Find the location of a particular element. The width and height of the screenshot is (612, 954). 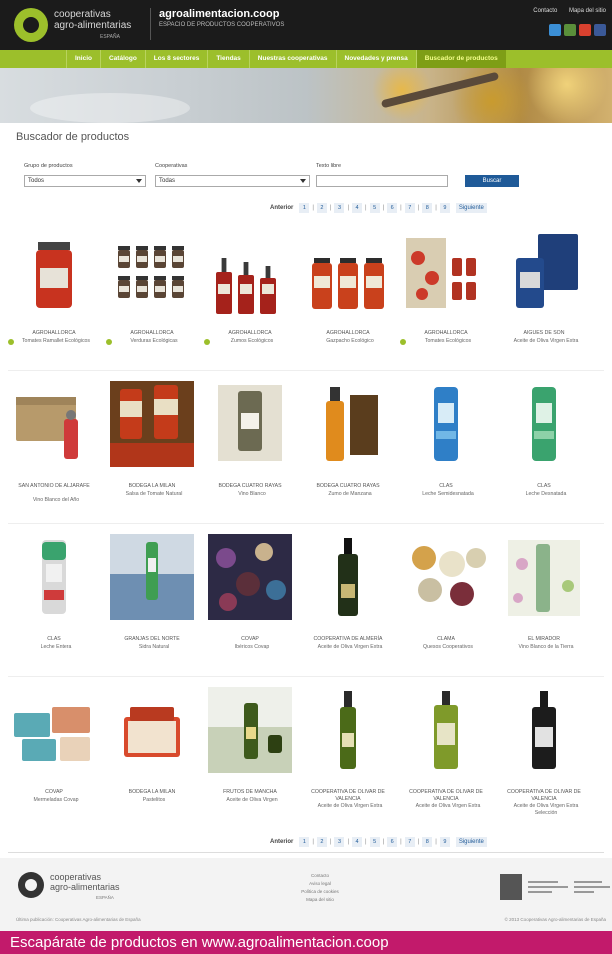

product-name: Verduras Ecológicas is located at coordinates (154, 341).